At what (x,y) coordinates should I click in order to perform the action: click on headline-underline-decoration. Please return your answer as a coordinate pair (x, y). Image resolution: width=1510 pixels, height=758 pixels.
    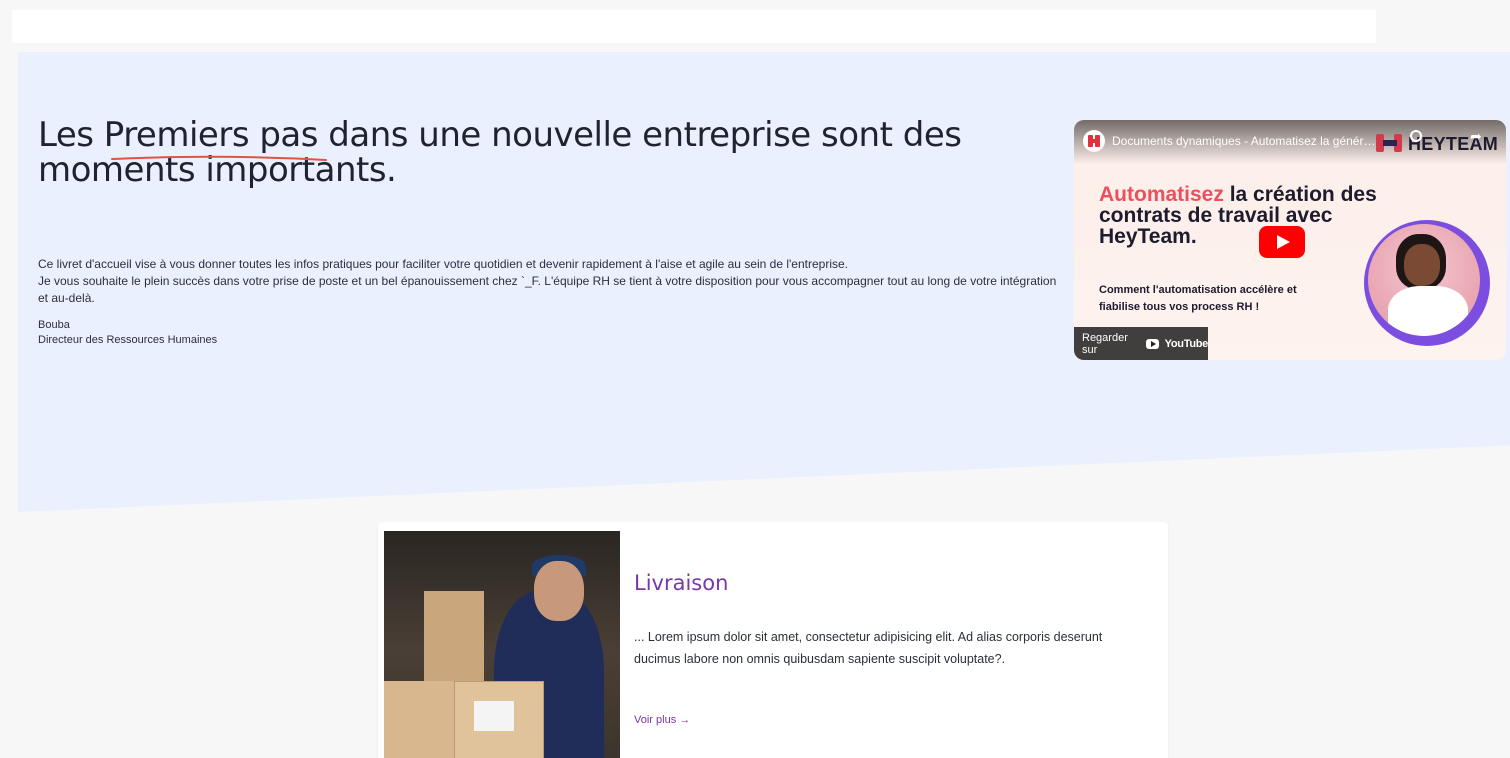
    Looking at the image, I should click on (219, 158).